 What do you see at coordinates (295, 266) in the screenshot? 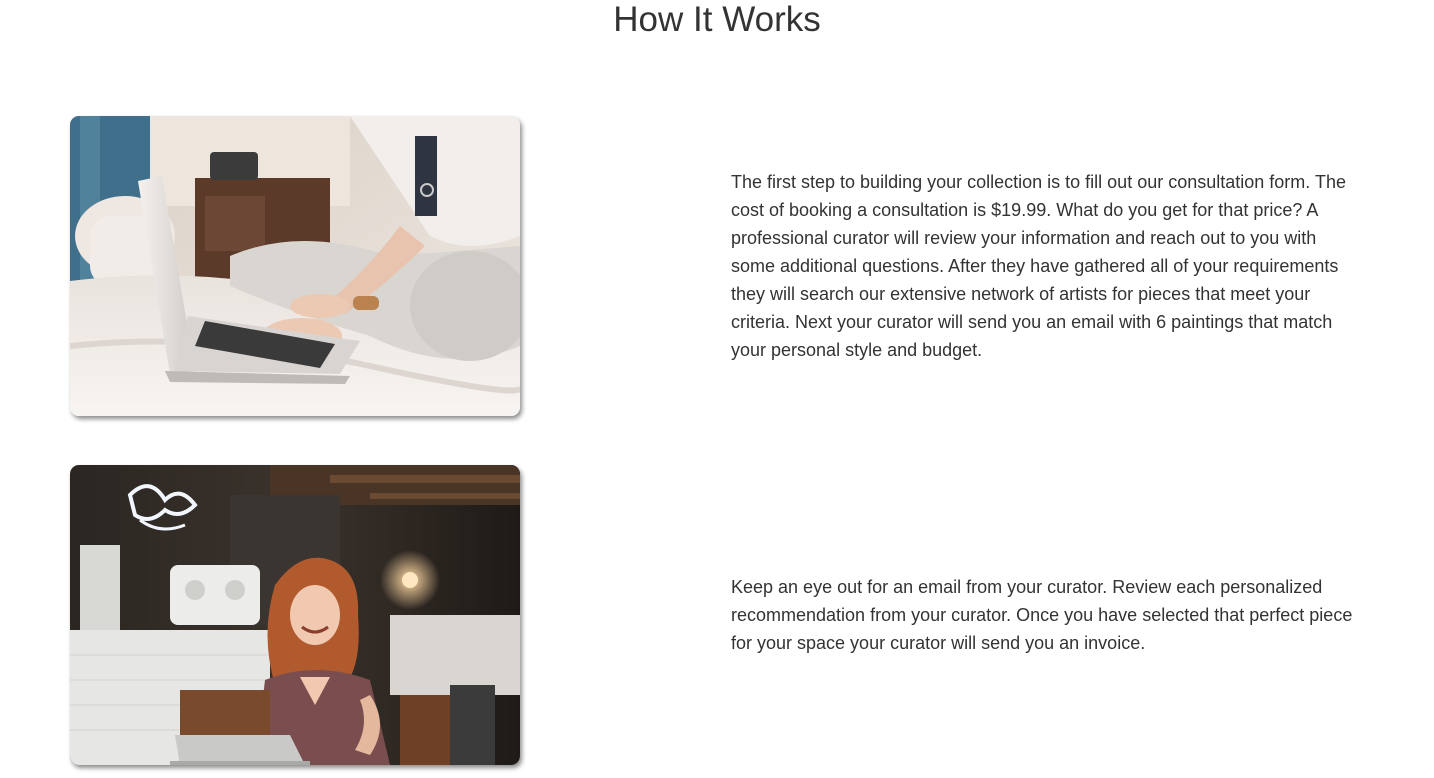
I see `laptop-on-bed-photo` at bounding box center [295, 266].